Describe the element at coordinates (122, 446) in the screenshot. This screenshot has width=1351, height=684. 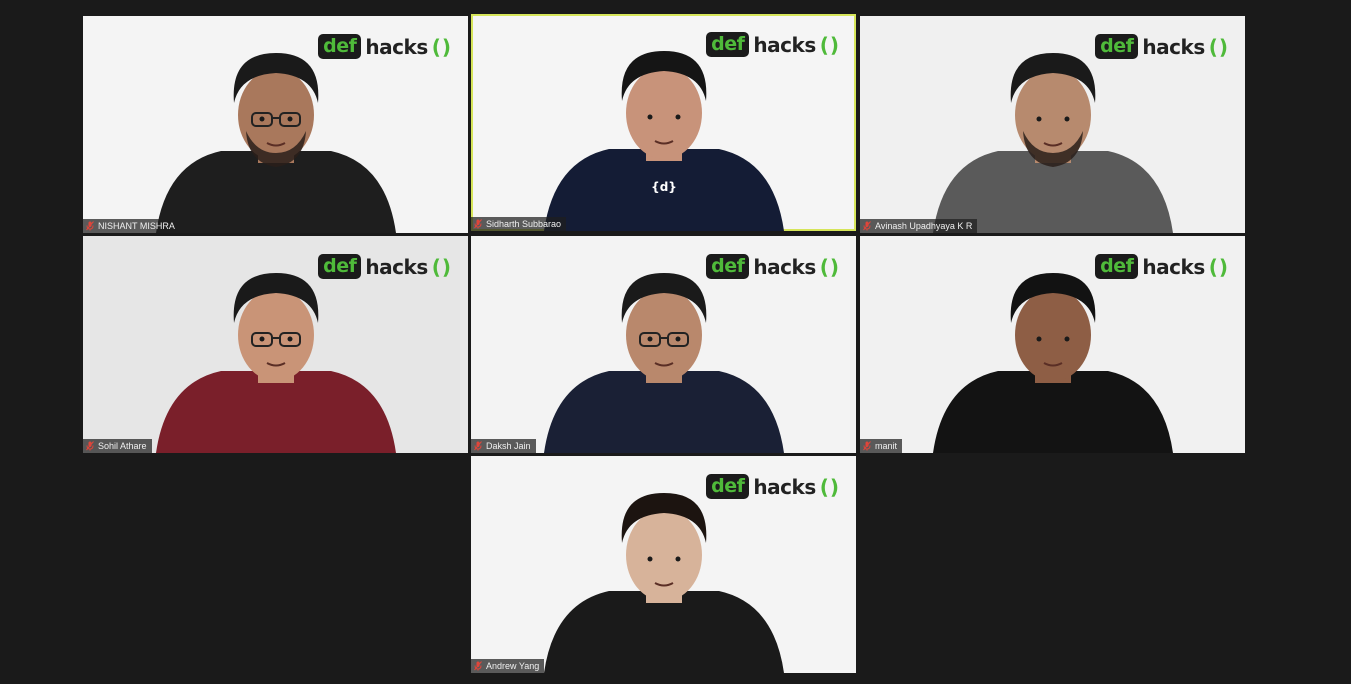
I see `participant-name: Sohil Athare` at that location.